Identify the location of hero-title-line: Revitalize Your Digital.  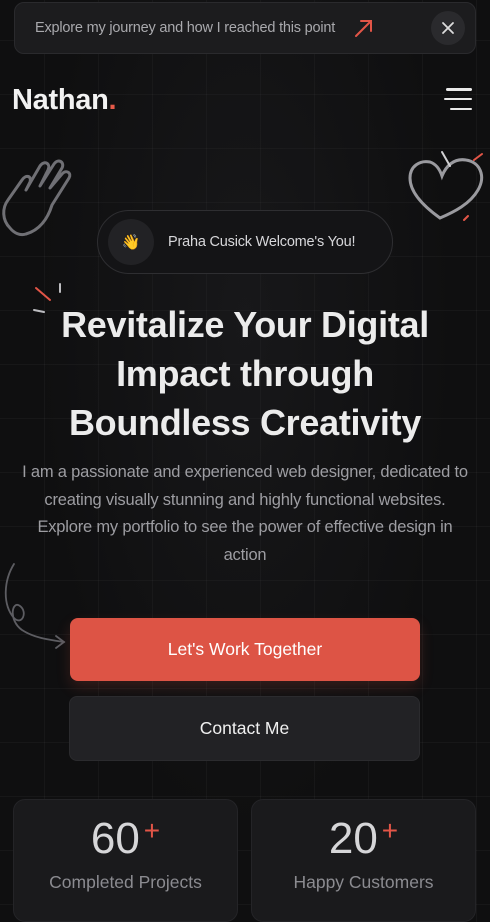
(245, 324).